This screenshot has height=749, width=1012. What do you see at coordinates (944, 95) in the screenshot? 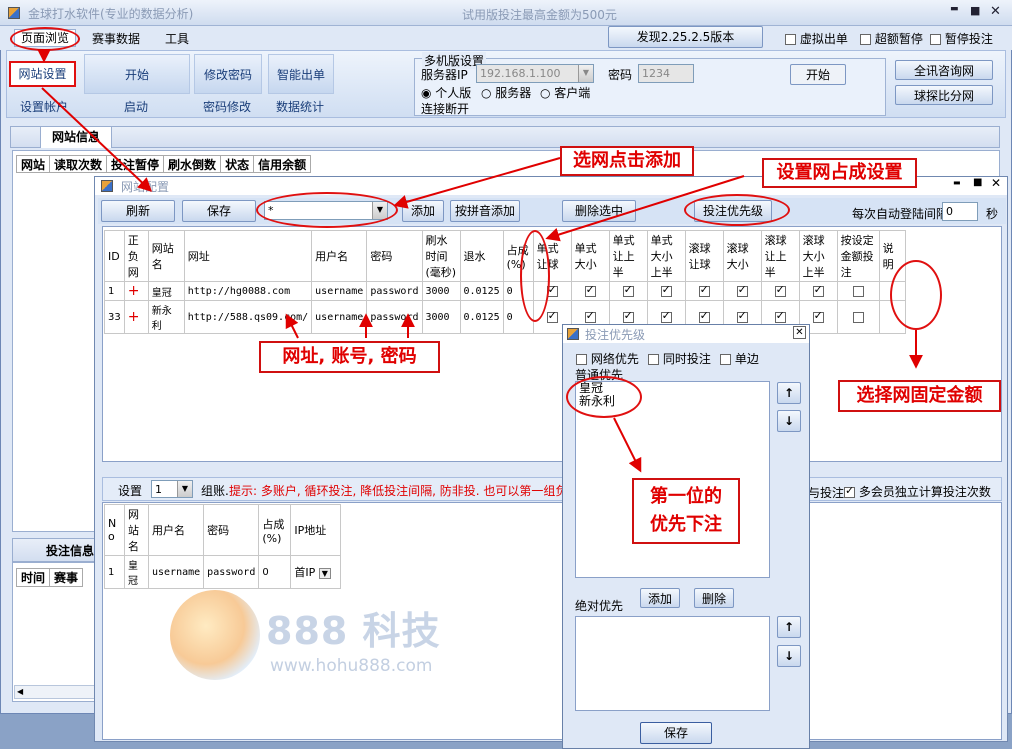
I see `qiutan-button: 球探比分网` at bounding box center [944, 95].